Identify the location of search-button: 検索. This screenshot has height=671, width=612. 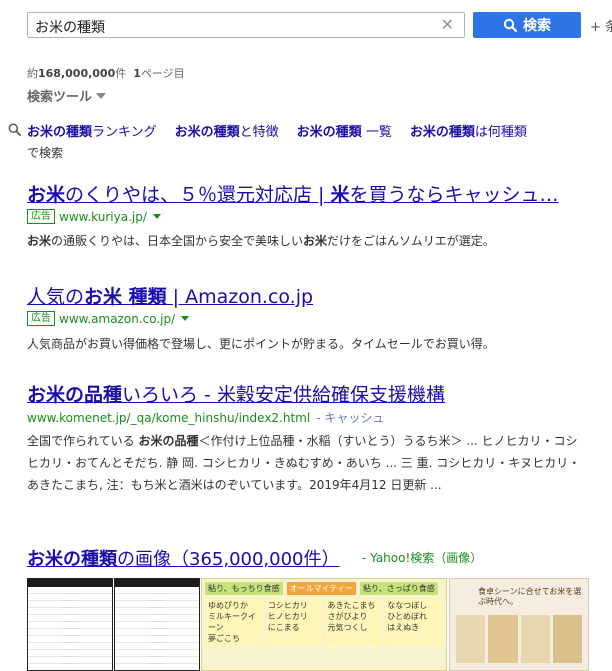
(527, 25).